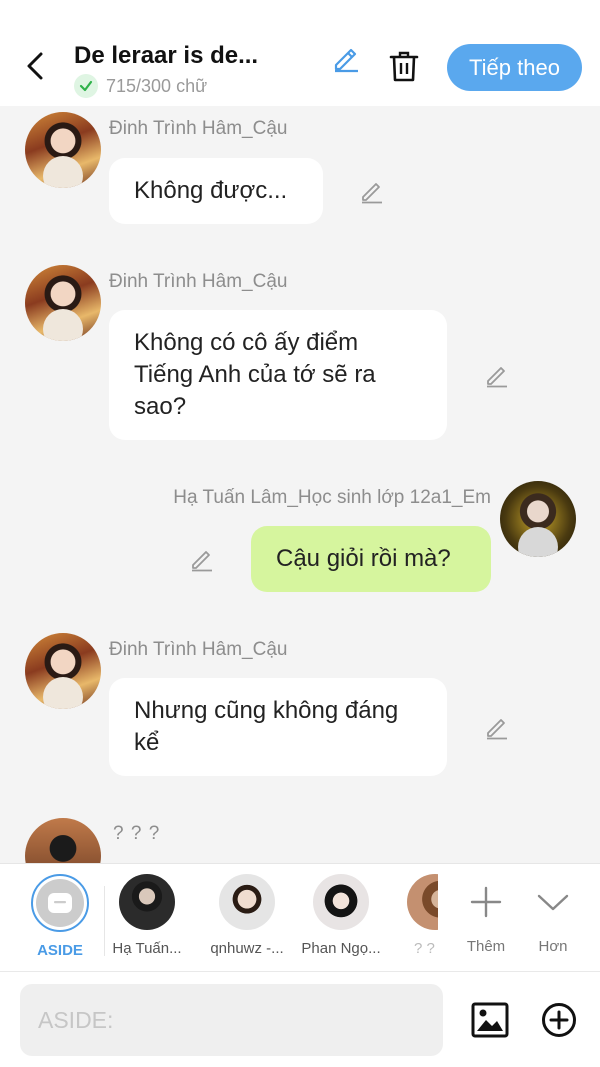 Image resolution: width=600 pixels, height=1067 pixels. I want to click on add-label: Thêm, so click(486, 946).